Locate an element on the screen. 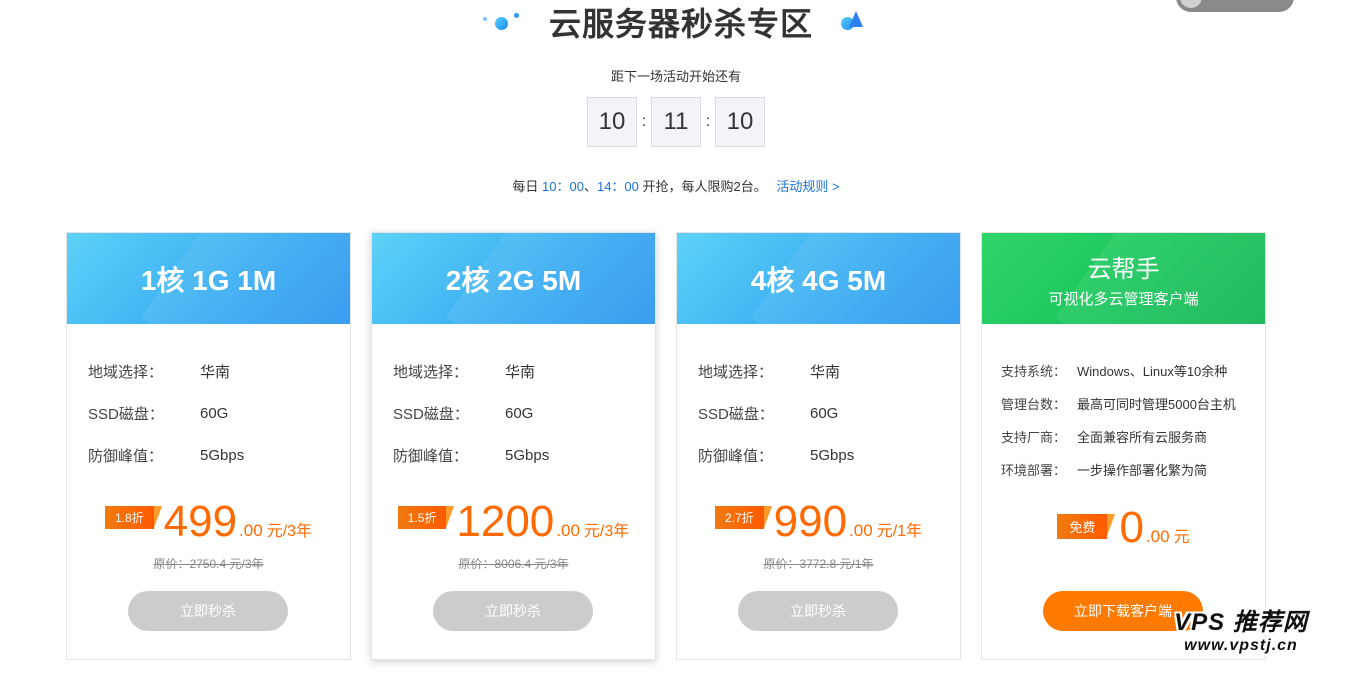 This screenshot has width=1352, height=680. spec-label: 环境部署： is located at coordinates (1034, 470).